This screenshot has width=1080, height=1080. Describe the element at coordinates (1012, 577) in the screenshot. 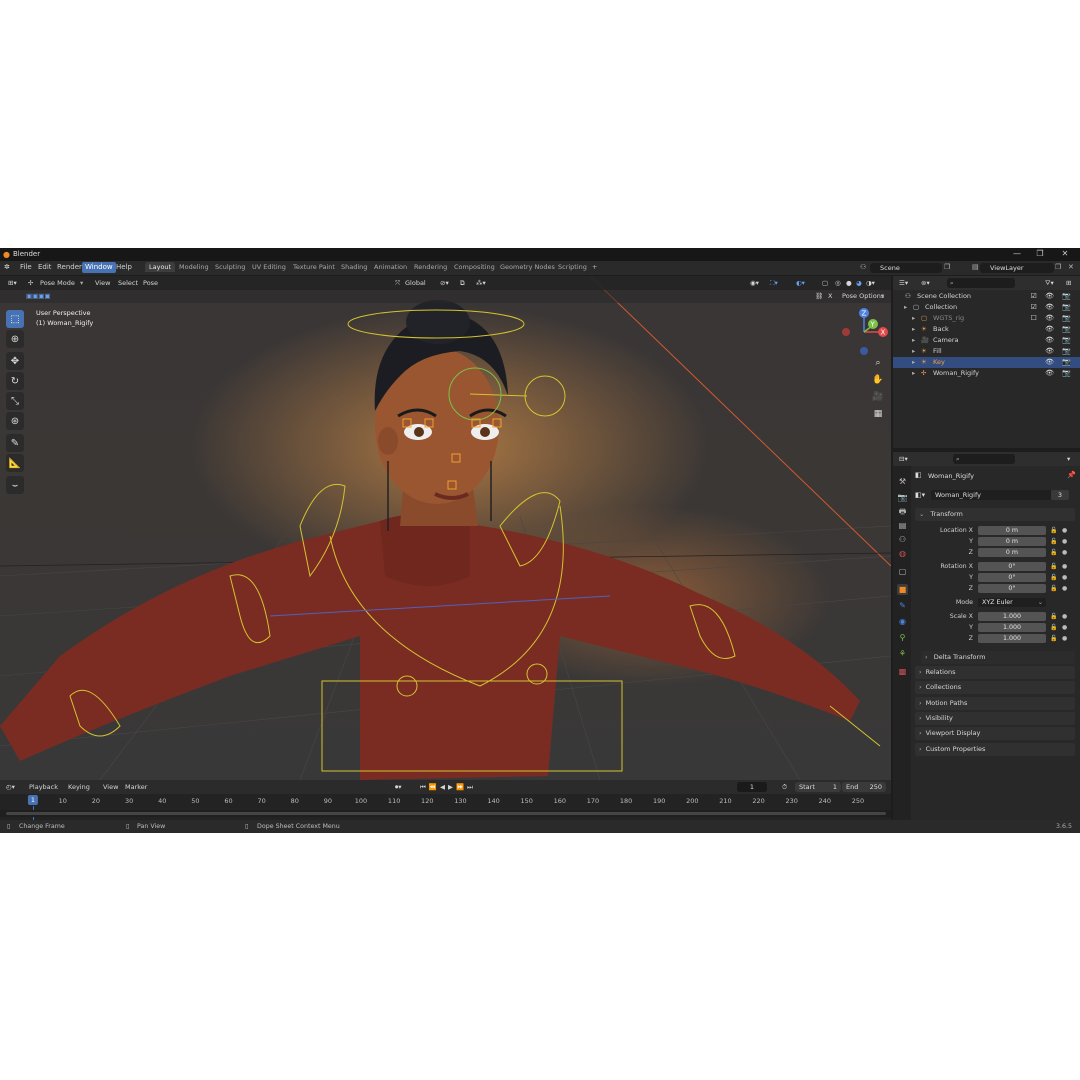

I see `rotation-y-field: 0°` at that location.